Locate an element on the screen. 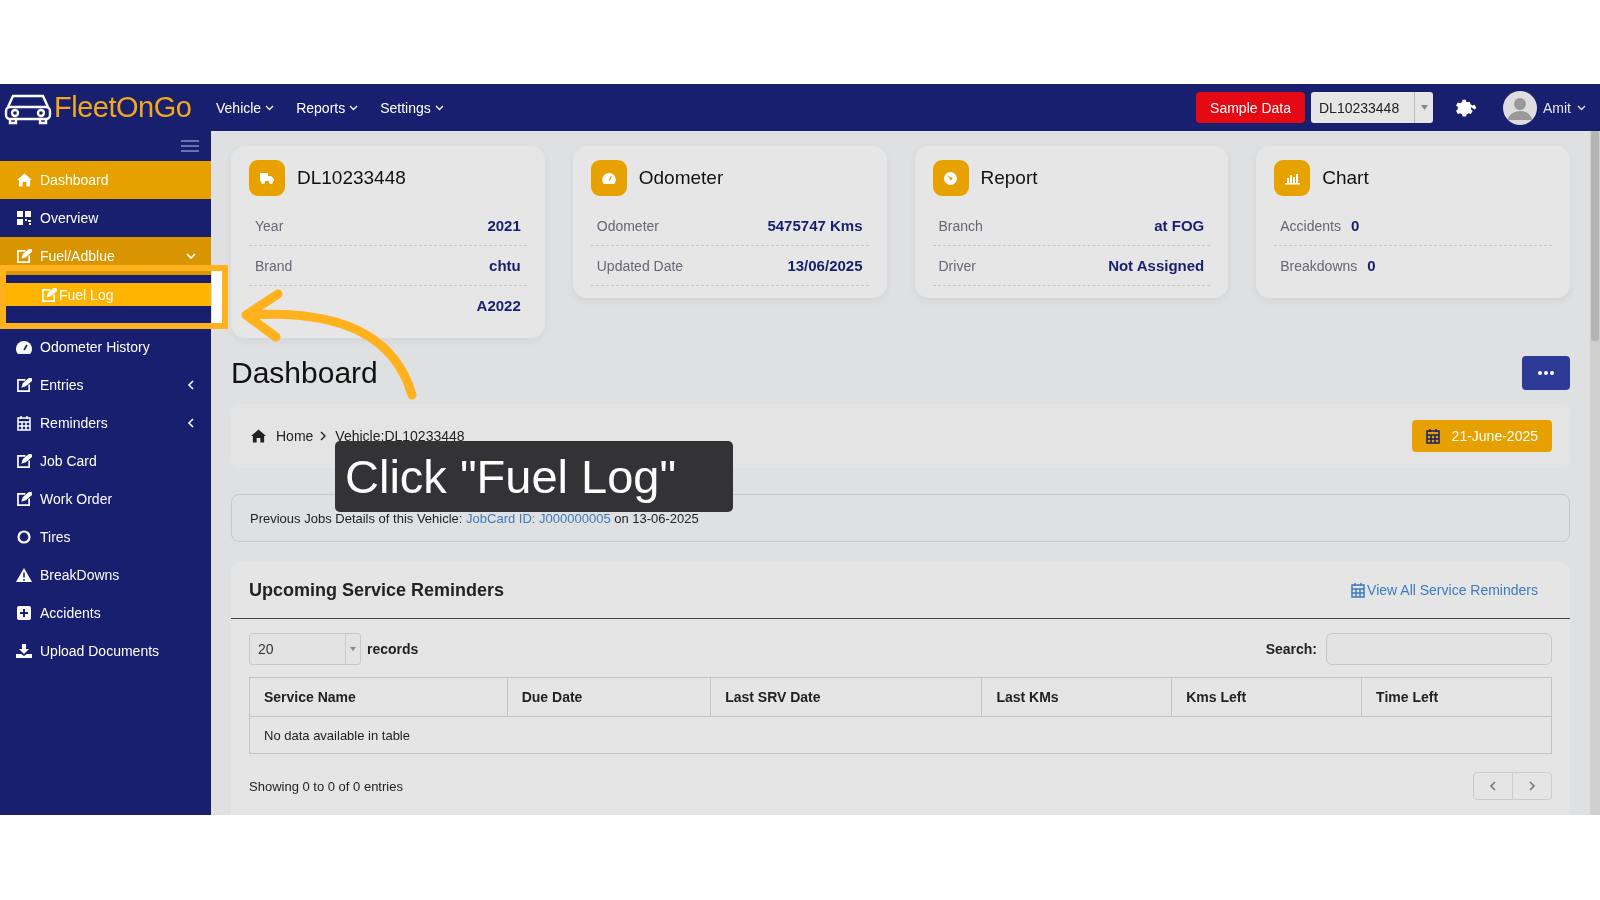  nav-menu: Reports is located at coordinates (327, 107).